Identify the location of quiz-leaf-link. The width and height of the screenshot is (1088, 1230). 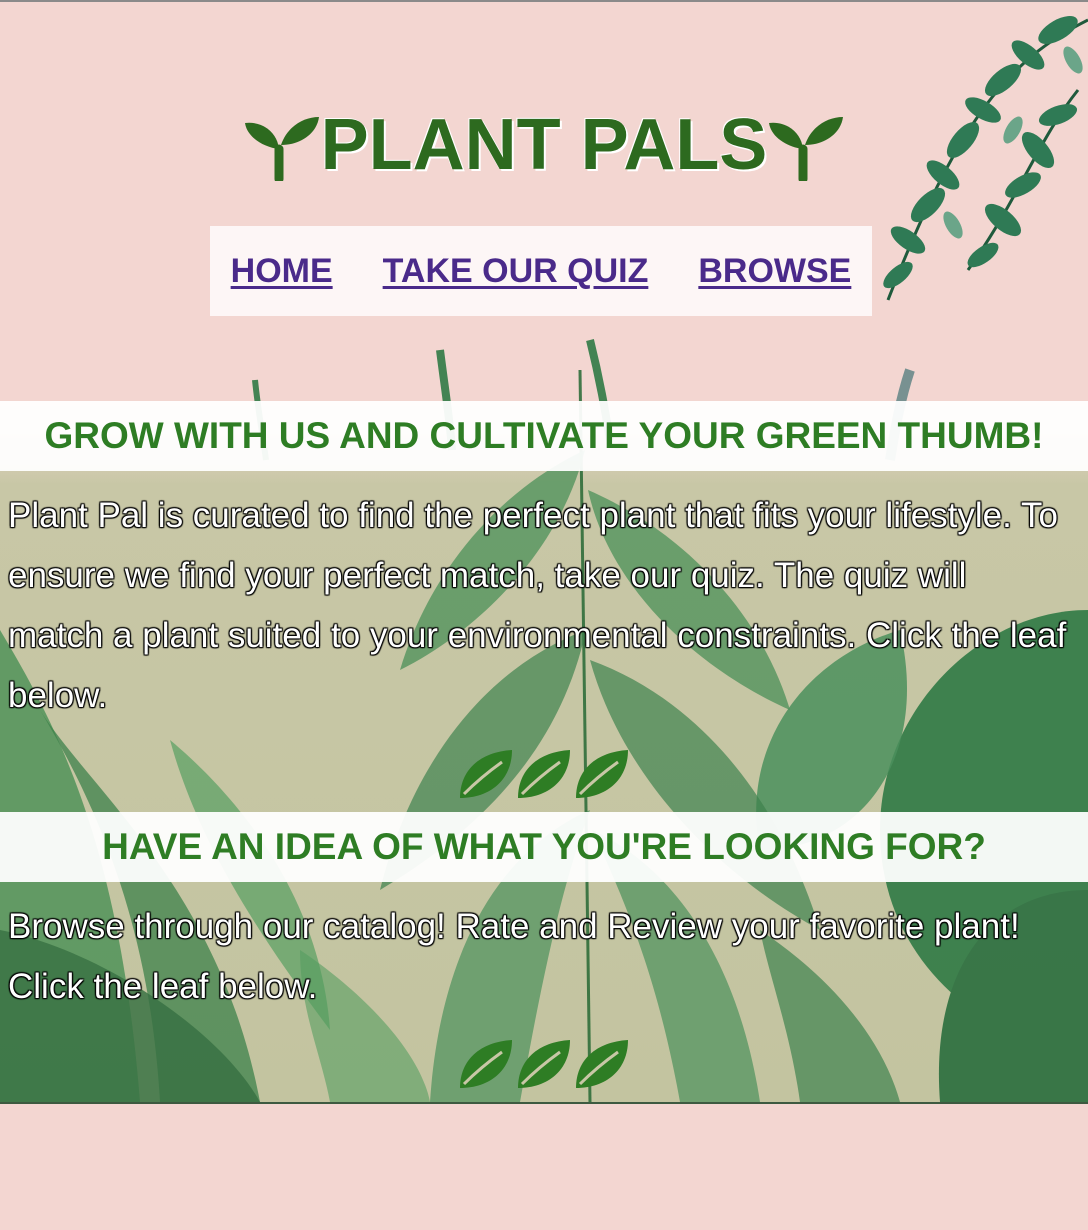
(543, 774).